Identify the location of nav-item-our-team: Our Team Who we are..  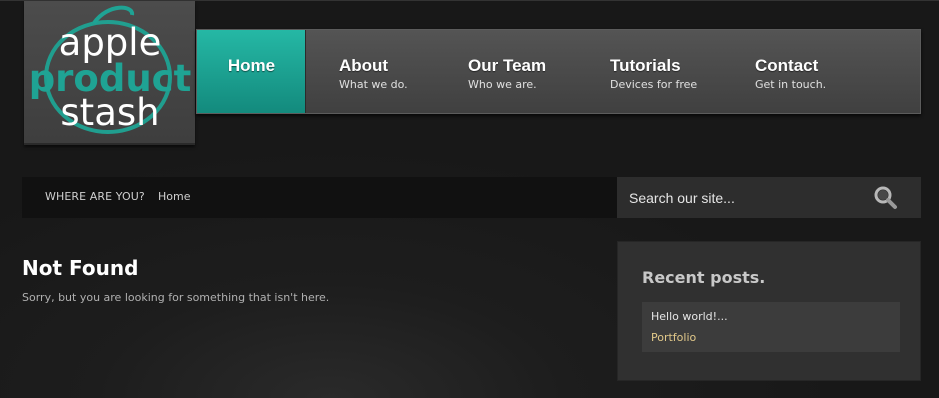
(528, 71).